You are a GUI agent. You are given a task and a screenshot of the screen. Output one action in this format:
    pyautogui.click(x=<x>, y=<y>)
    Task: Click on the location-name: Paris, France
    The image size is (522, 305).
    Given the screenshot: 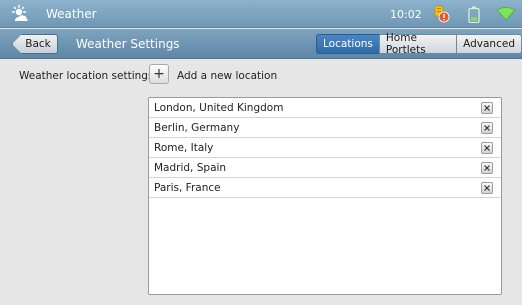 What is the action you would take?
    pyautogui.click(x=187, y=188)
    